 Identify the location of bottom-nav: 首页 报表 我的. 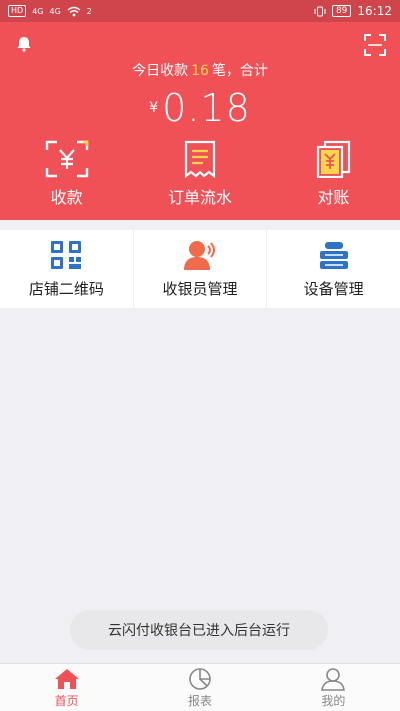
(200, 687).